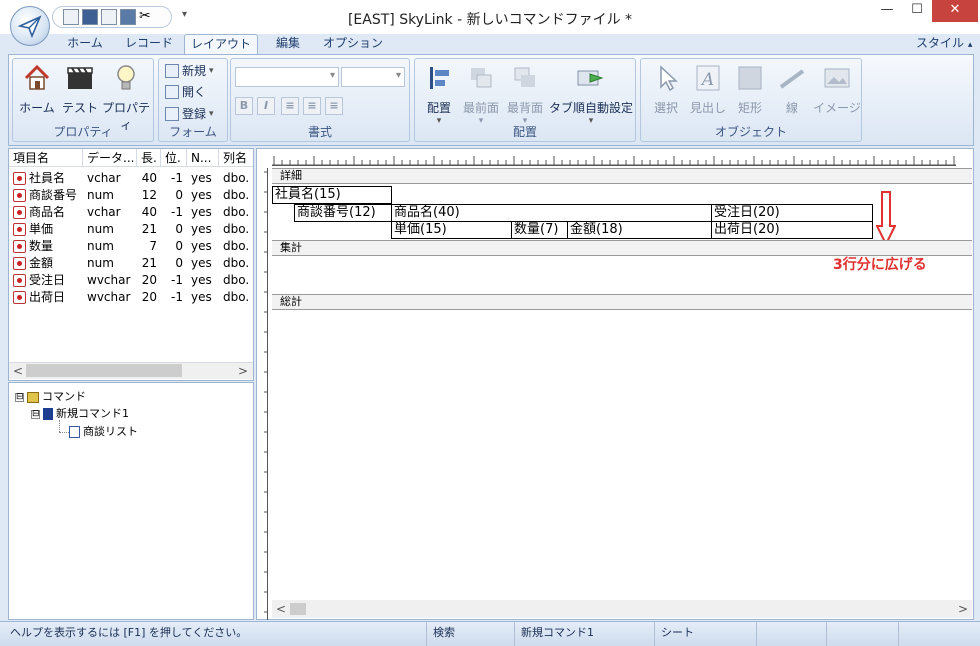 The height and width of the screenshot is (646, 980). What do you see at coordinates (131, 263) in the screenshot?
I see `table-row: 金額 num 21 0 yes dbo.` at bounding box center [131, 263].